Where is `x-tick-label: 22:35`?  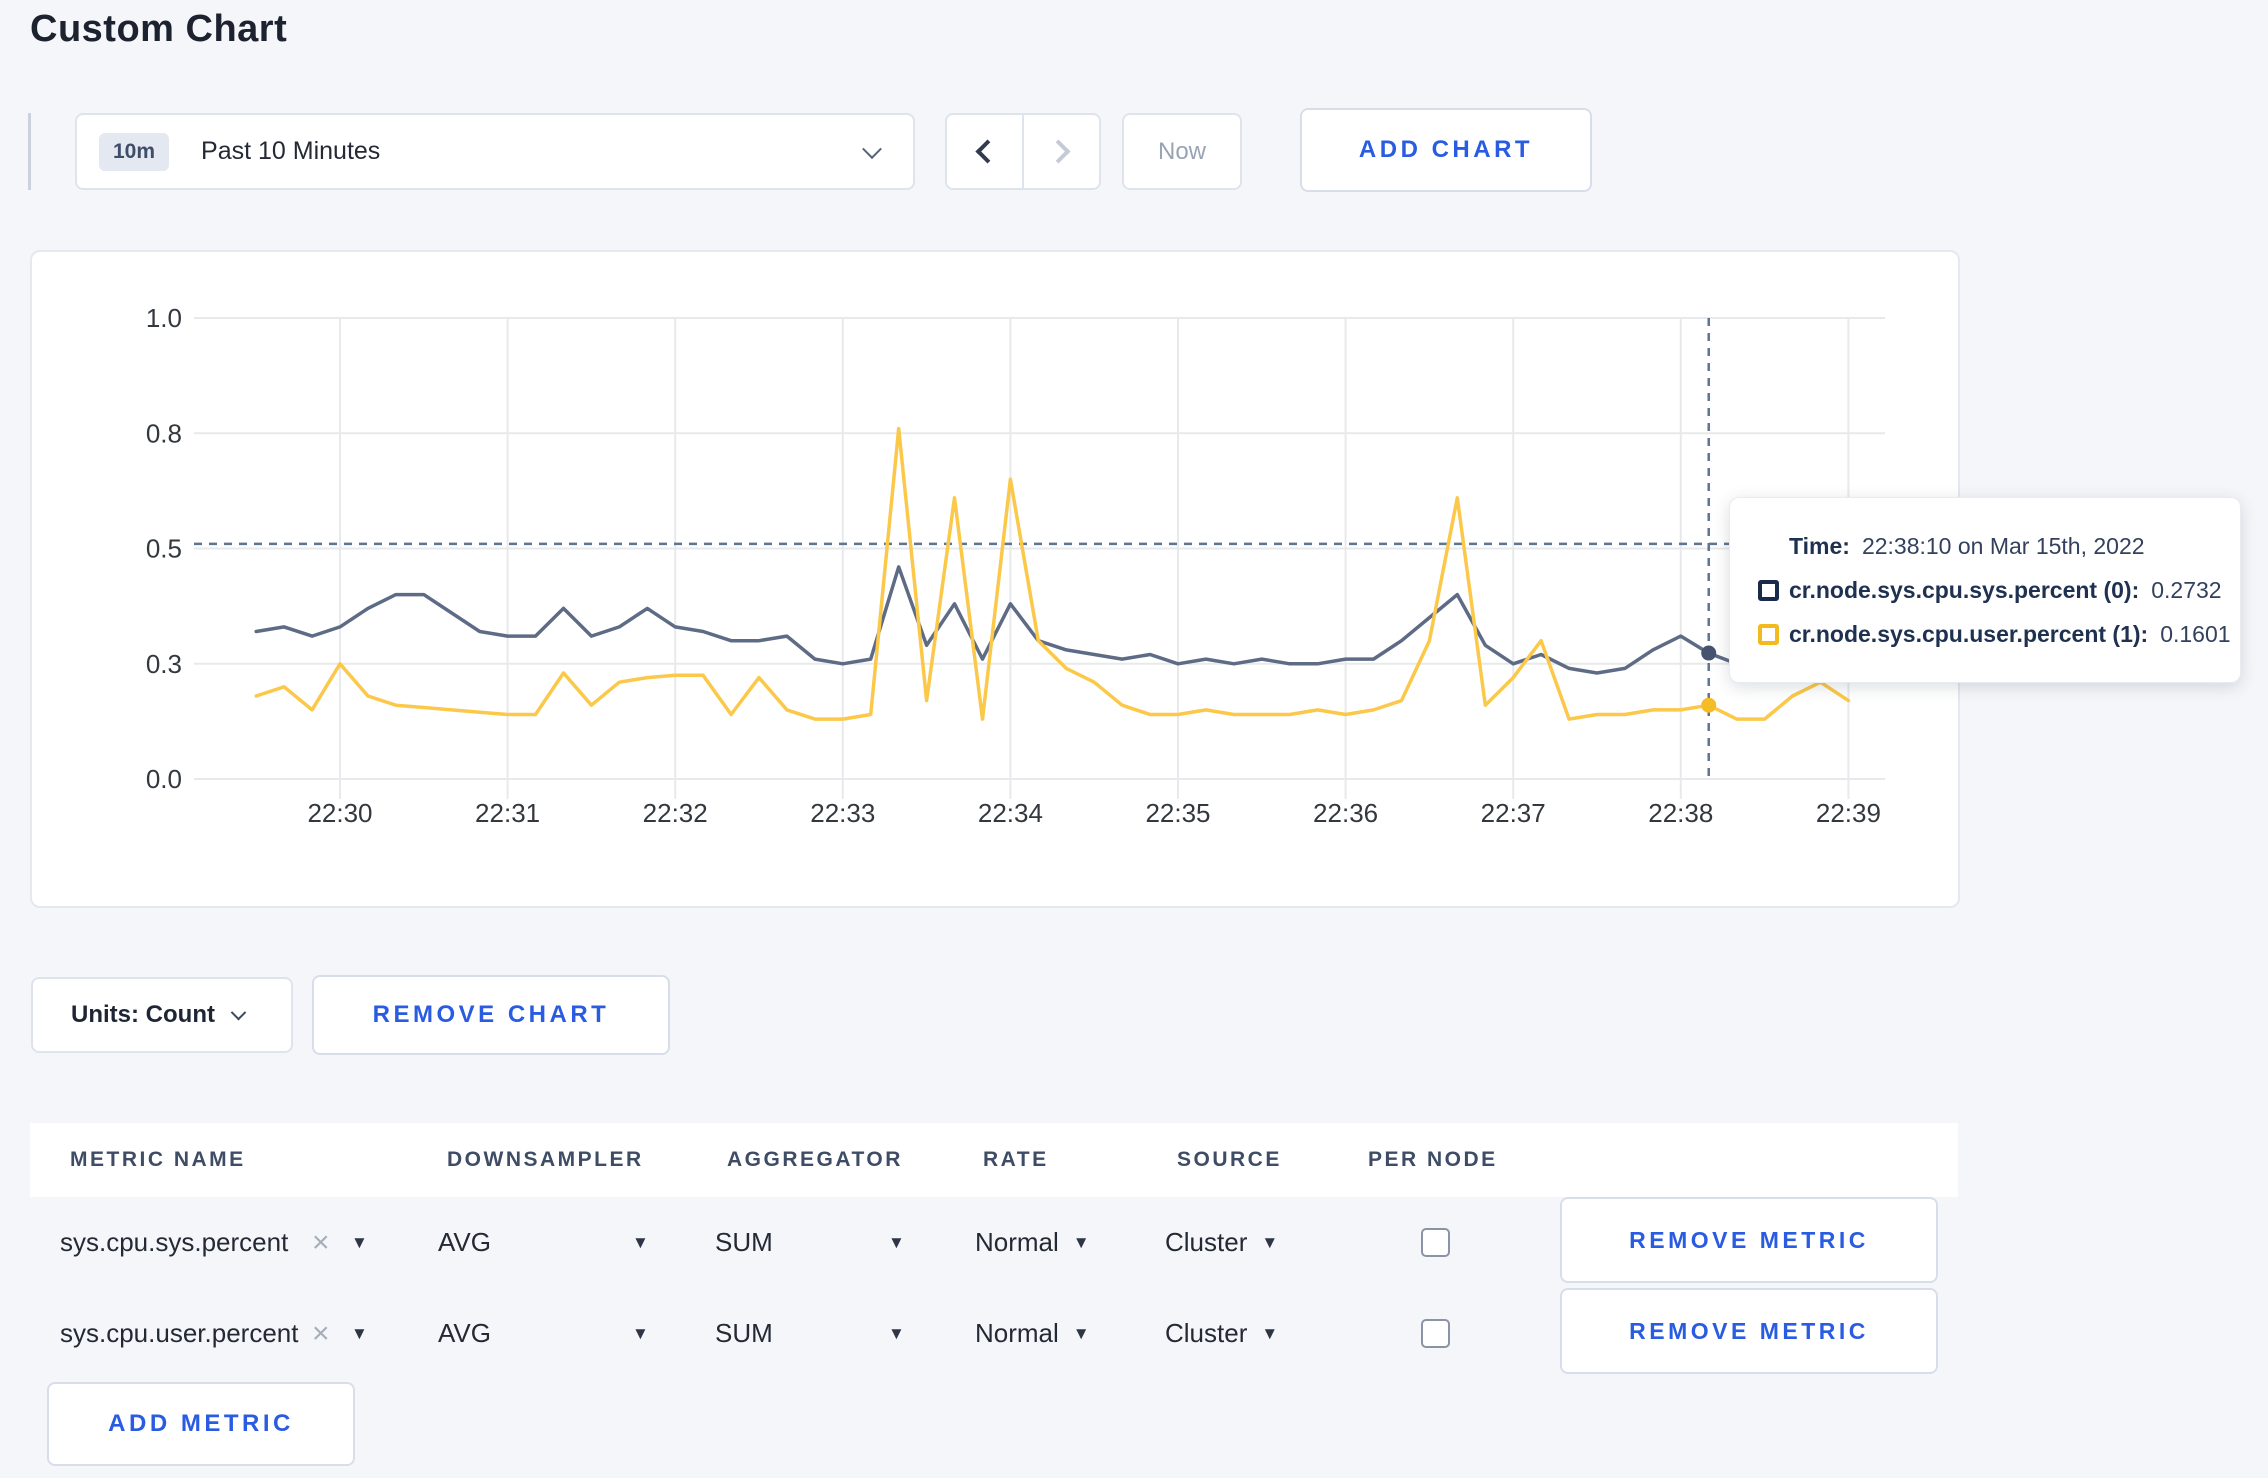
x-tick-label: 22:35 is located at coordinates (1177, 813).